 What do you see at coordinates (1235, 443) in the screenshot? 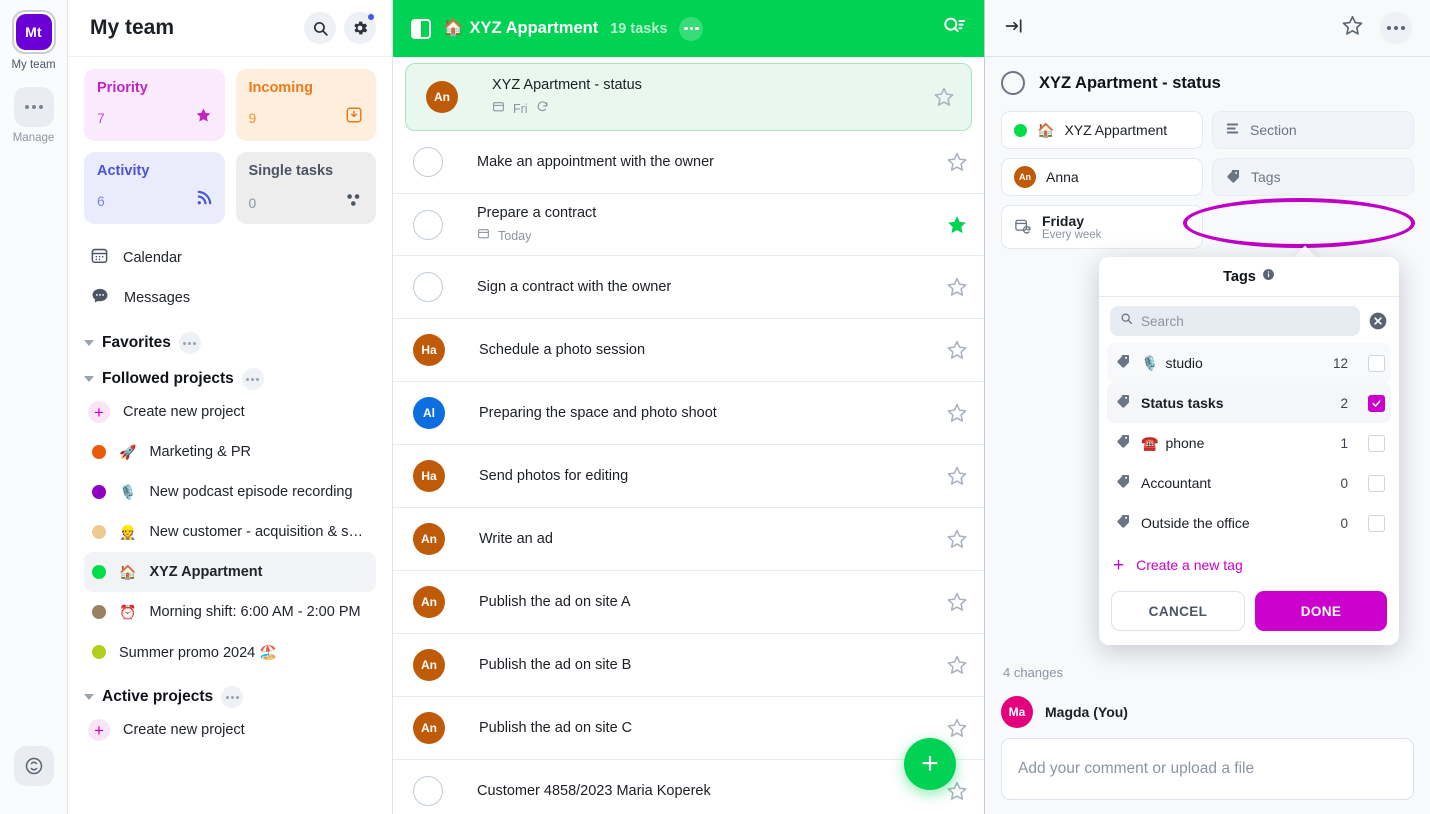
I see `tag-label-wrap: ☎️ phone` at bounding box center [1235, 443].